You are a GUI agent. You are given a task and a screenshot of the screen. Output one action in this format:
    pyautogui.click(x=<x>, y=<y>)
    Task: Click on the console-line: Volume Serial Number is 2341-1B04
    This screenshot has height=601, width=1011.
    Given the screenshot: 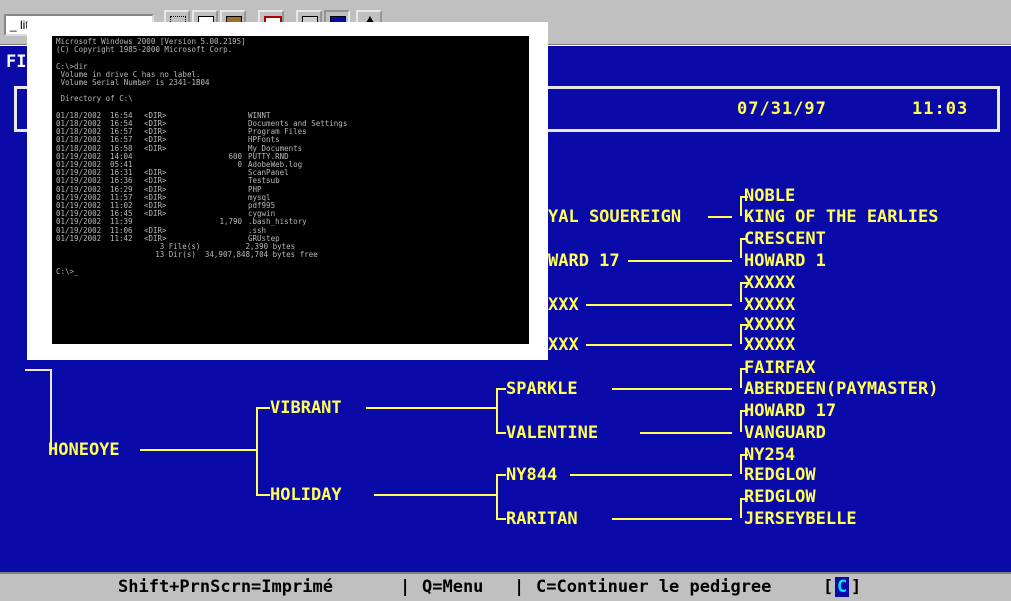 What is the action you would take?
    pyautogui.click(x=133, y=82)
    